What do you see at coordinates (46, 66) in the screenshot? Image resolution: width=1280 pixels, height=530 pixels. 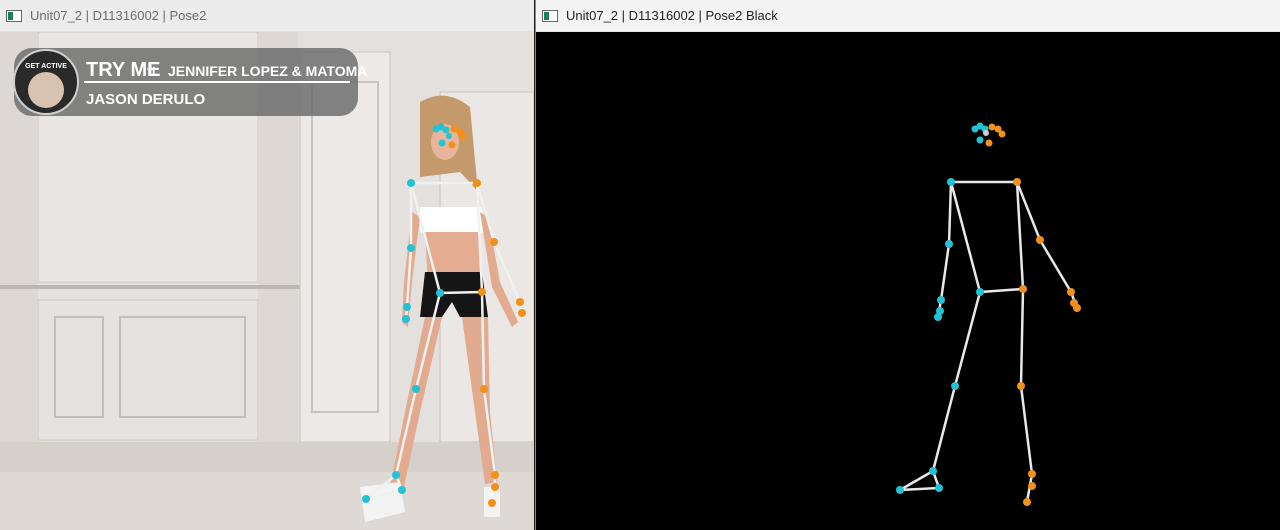 I see `banner-logo-text: GET ACTIVE` at bounding box center [46, 66].